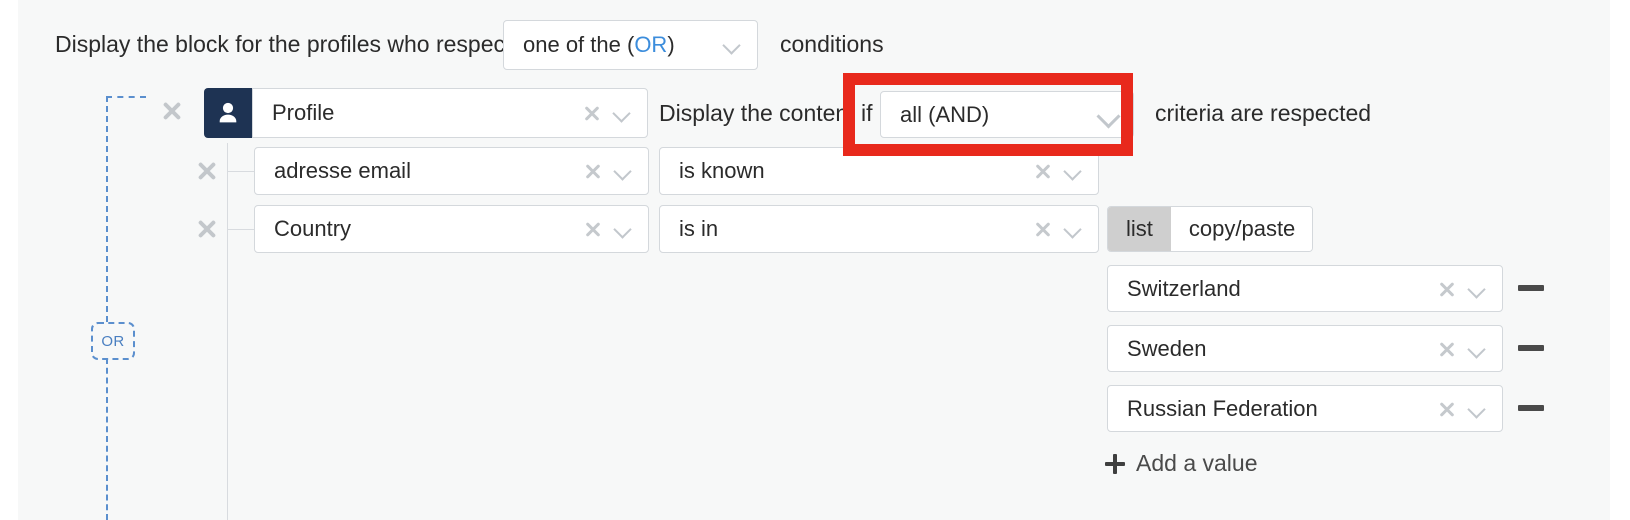 The image size is (1630, 520). Describe the element at coordinates (1007, 114) in the screenshot. I see `logic-select: all (AND)` at that location.